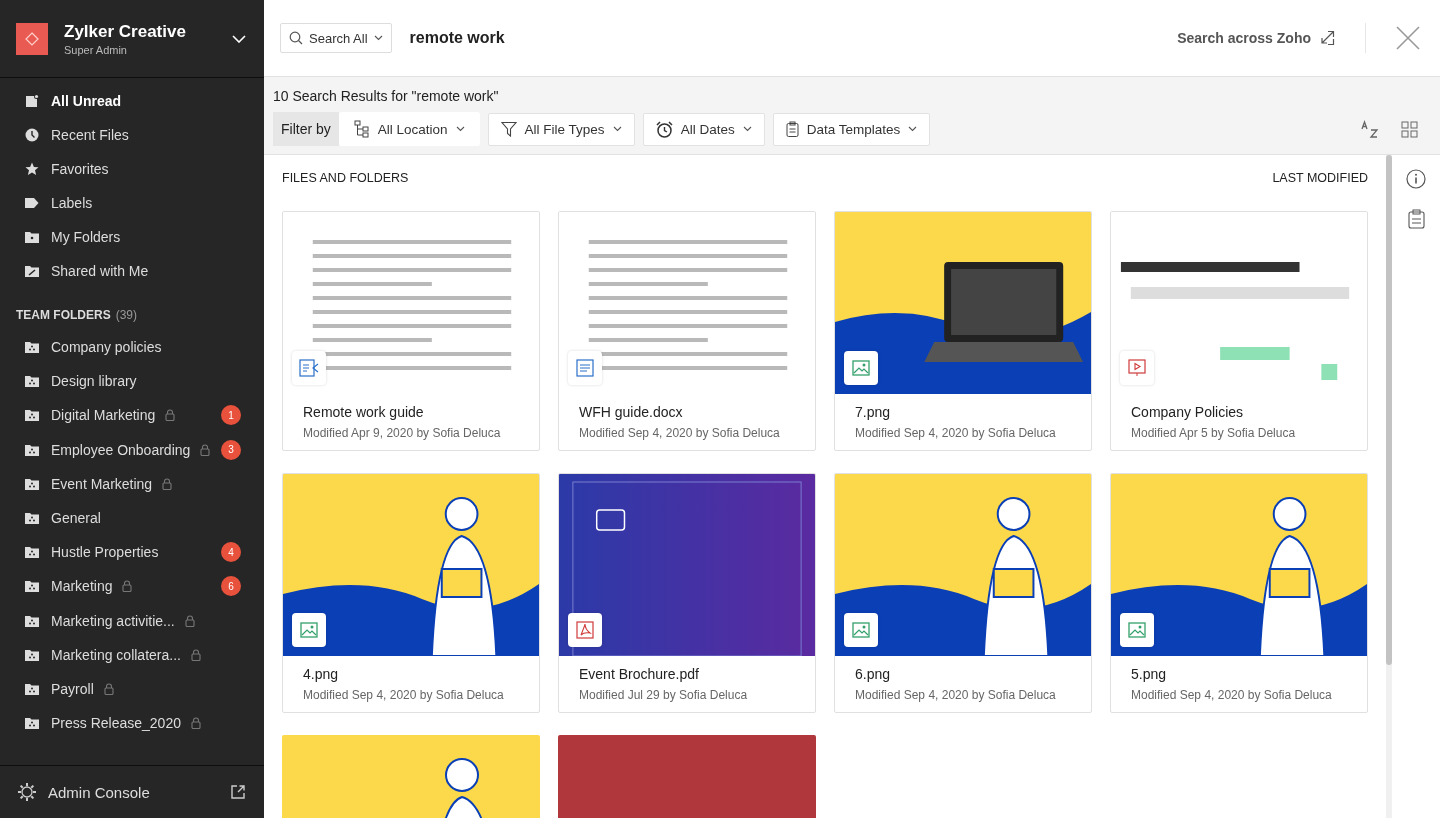  Describe the element at coordinates (309, 368) in the screenshot. I see `writer-file-icon` at that location.